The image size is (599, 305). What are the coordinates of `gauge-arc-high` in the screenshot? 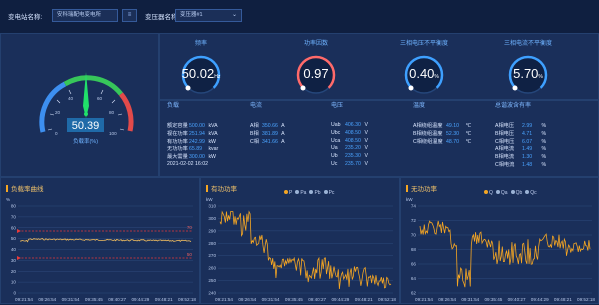 It's located at (126, 112).